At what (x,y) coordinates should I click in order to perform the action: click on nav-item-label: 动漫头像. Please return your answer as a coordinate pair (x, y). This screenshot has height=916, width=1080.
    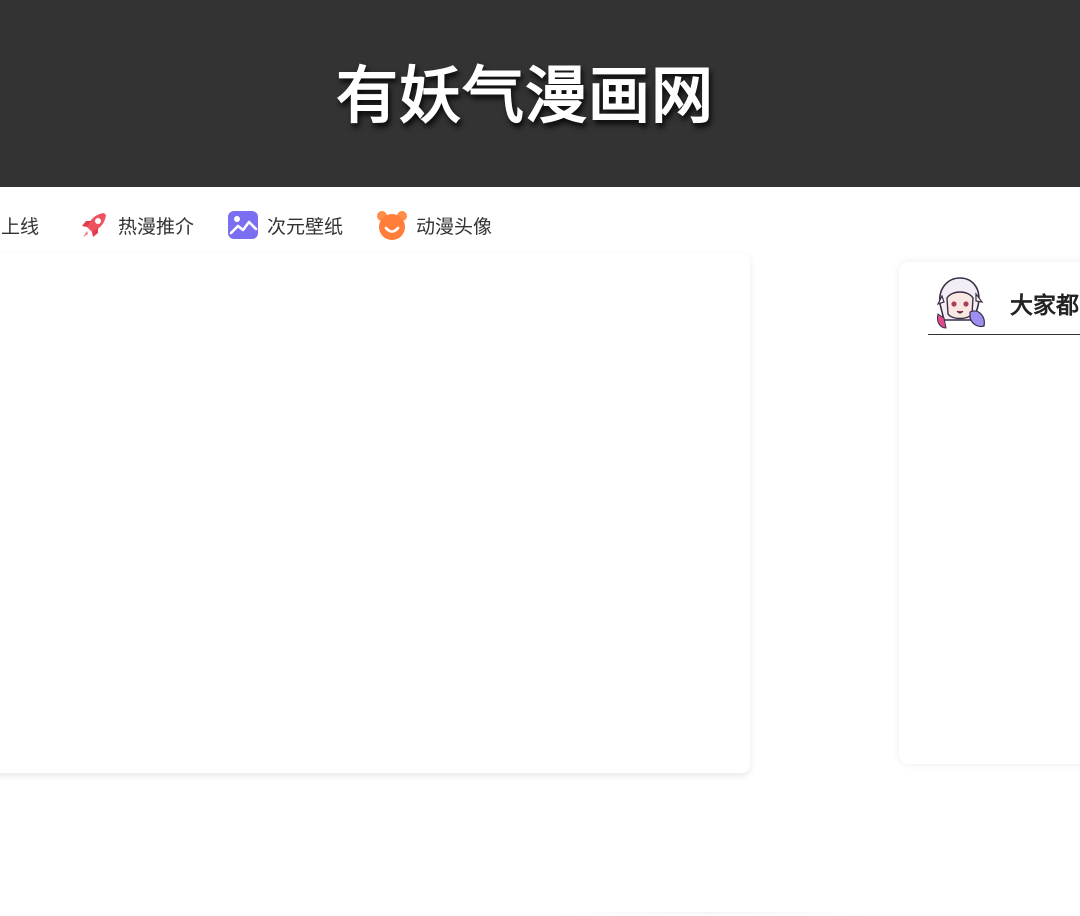
    Looking at the image, I should click on (454, 226).